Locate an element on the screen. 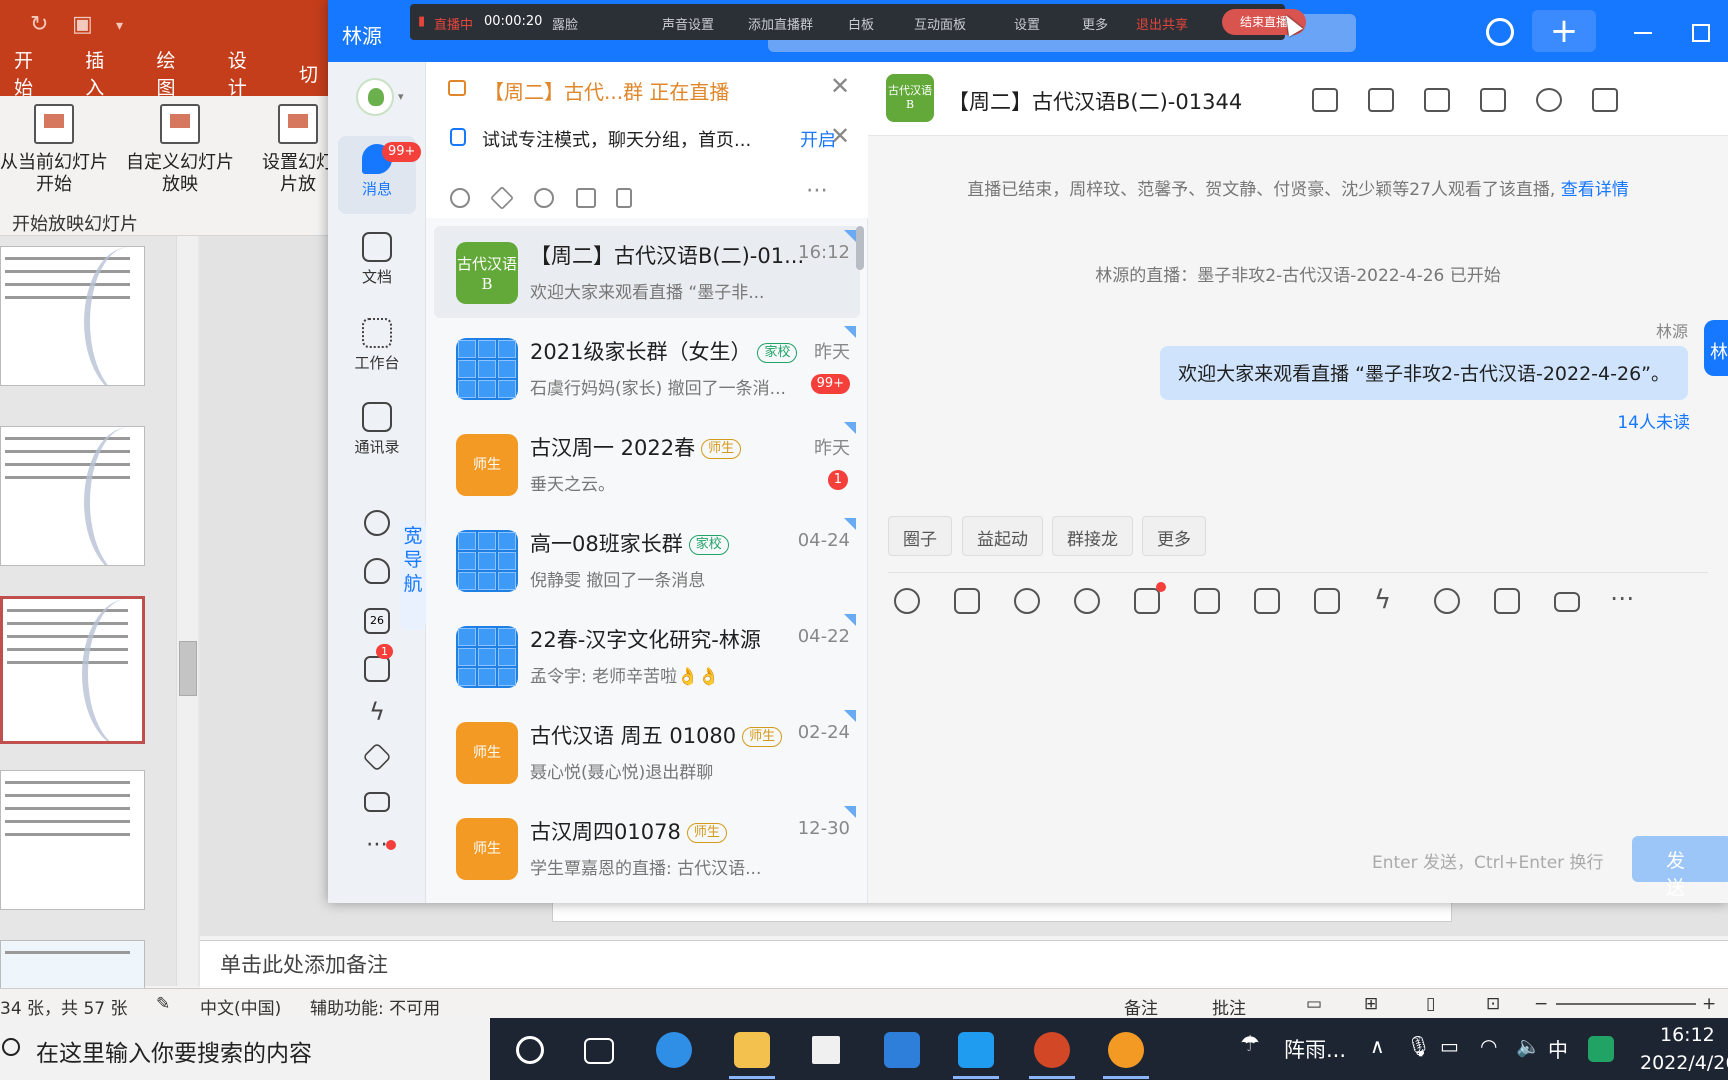 The image size is (1728, 1080). mention-filter-icon is located at coordinates (460, 198).